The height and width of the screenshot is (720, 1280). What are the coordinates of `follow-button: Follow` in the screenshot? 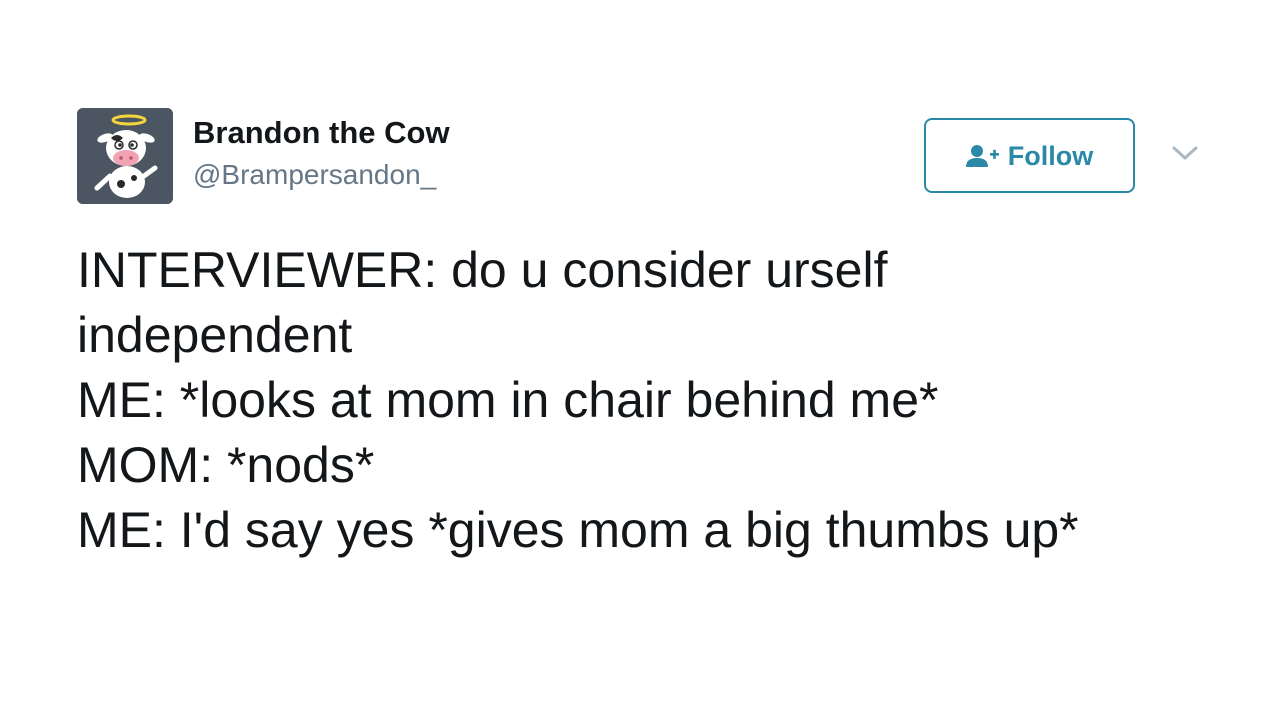 It's located at (1029, 155).